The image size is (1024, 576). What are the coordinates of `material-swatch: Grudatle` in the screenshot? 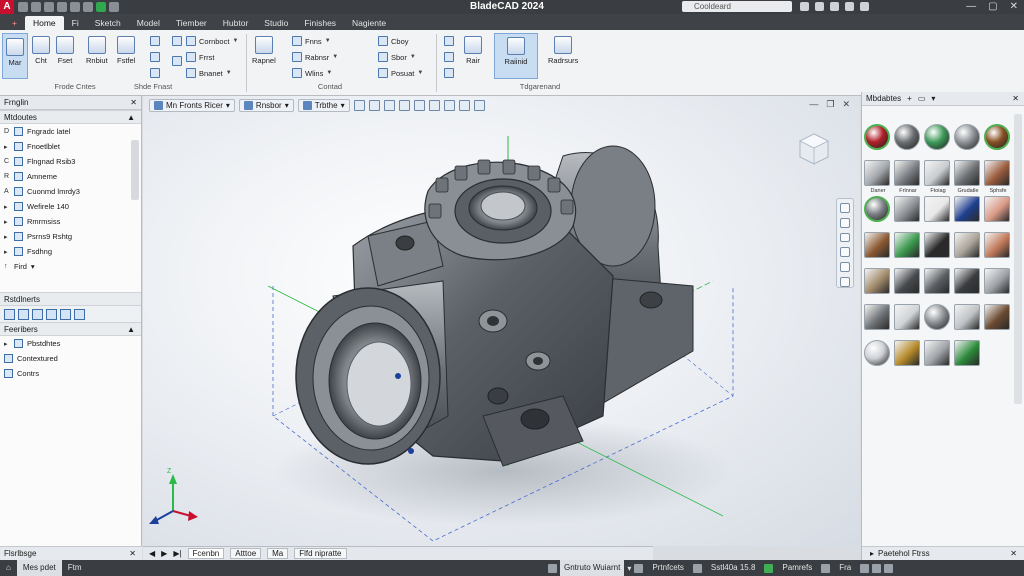 It's located at (967, 177).